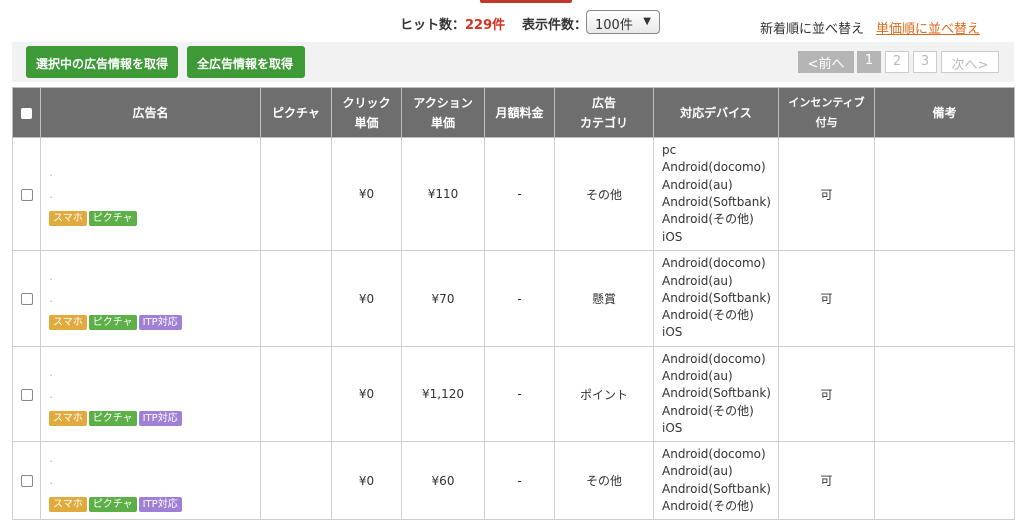  What do you see at coordinates (246, 62) in the screenshot?
I see `get-all-button: 全広告情報を取得` at bounding box center [246, 62].